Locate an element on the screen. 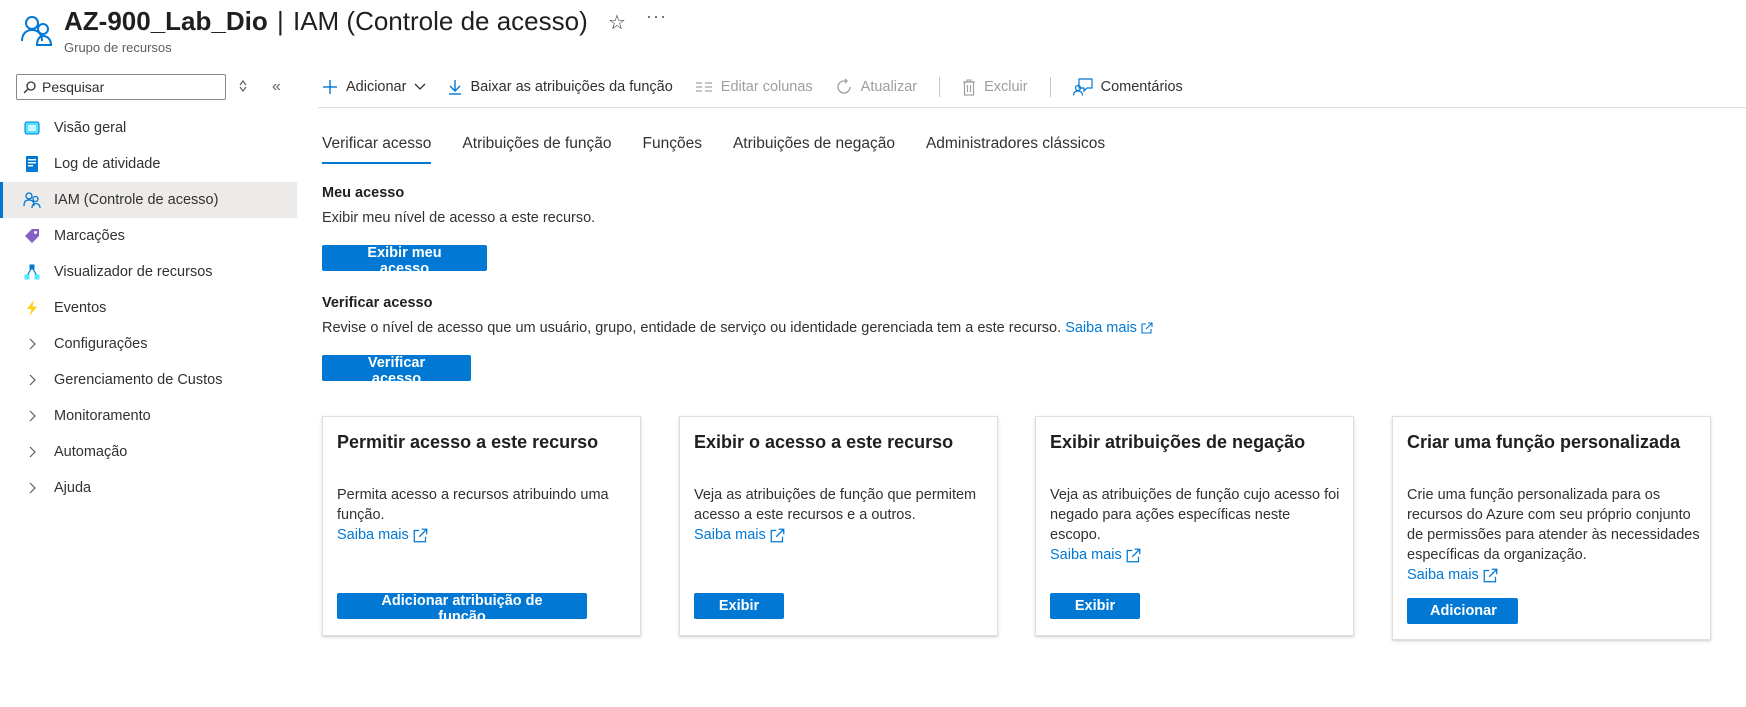 The width and height of the screenshot is (1746, 707). sidebar-item-help: Ajuda is located at coordinates (148, 488).